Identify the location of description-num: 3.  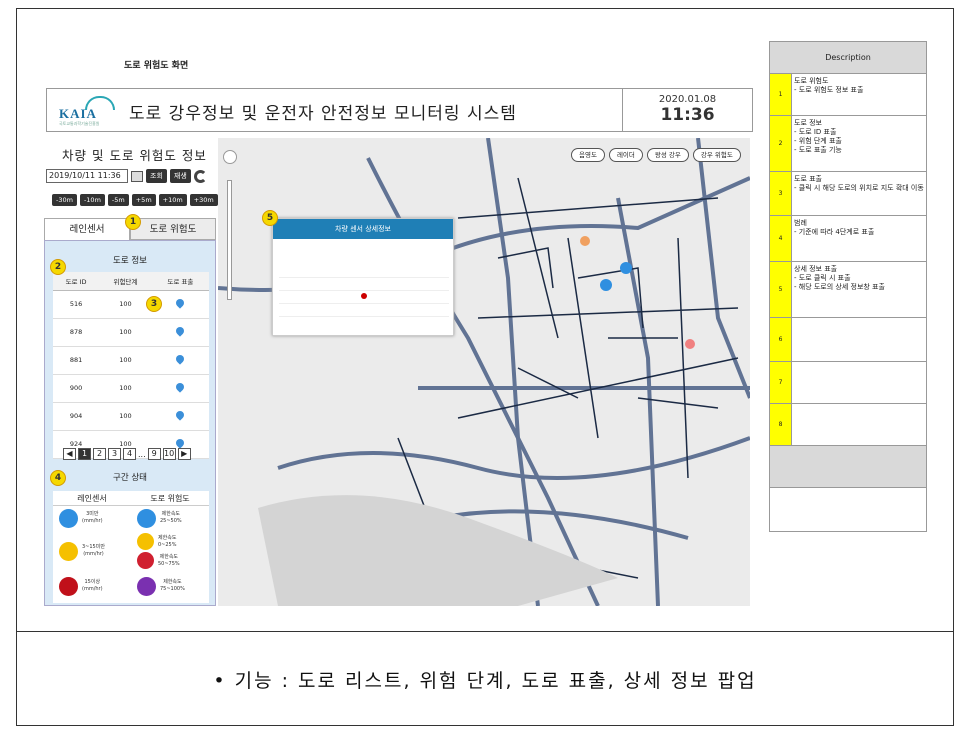
(780, 193).